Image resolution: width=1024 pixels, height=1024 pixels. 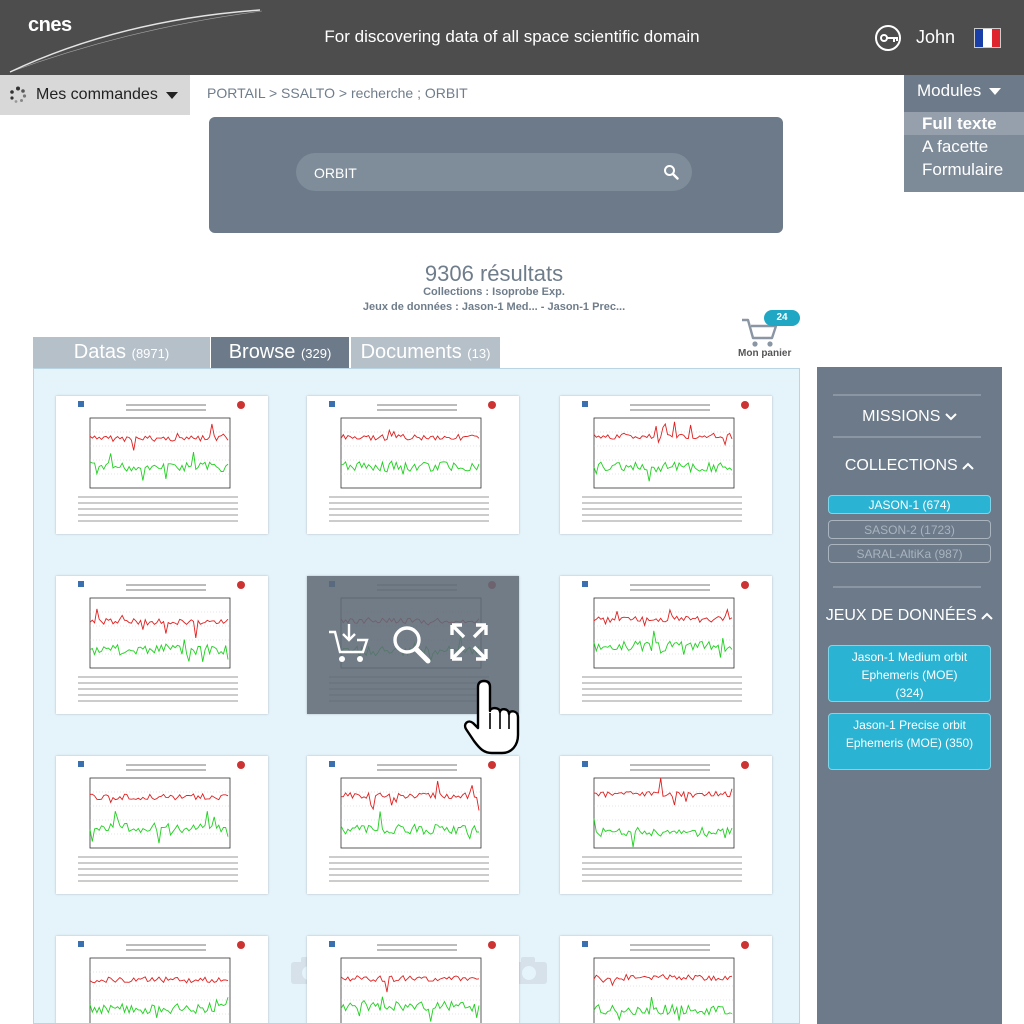 I want to click on tab-datas: Datas (8971), so click(x=121, y=352).